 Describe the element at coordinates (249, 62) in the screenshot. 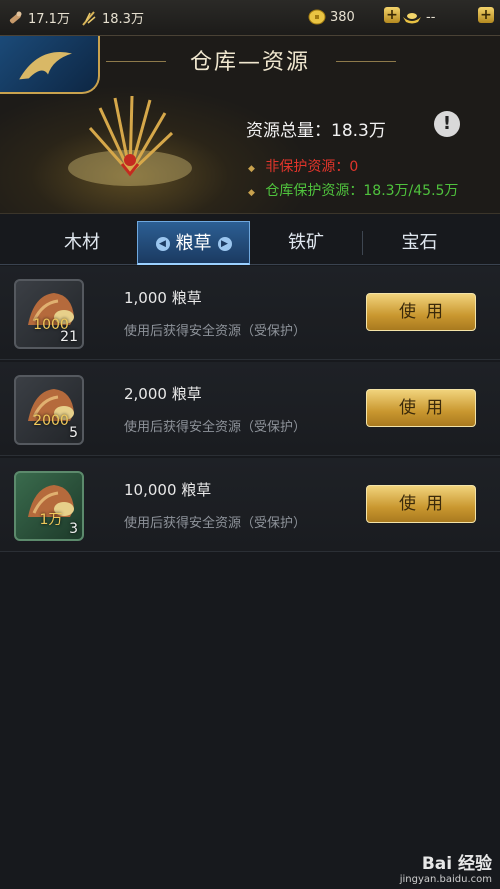

I see `page-title: 仓库—资源` at that location.